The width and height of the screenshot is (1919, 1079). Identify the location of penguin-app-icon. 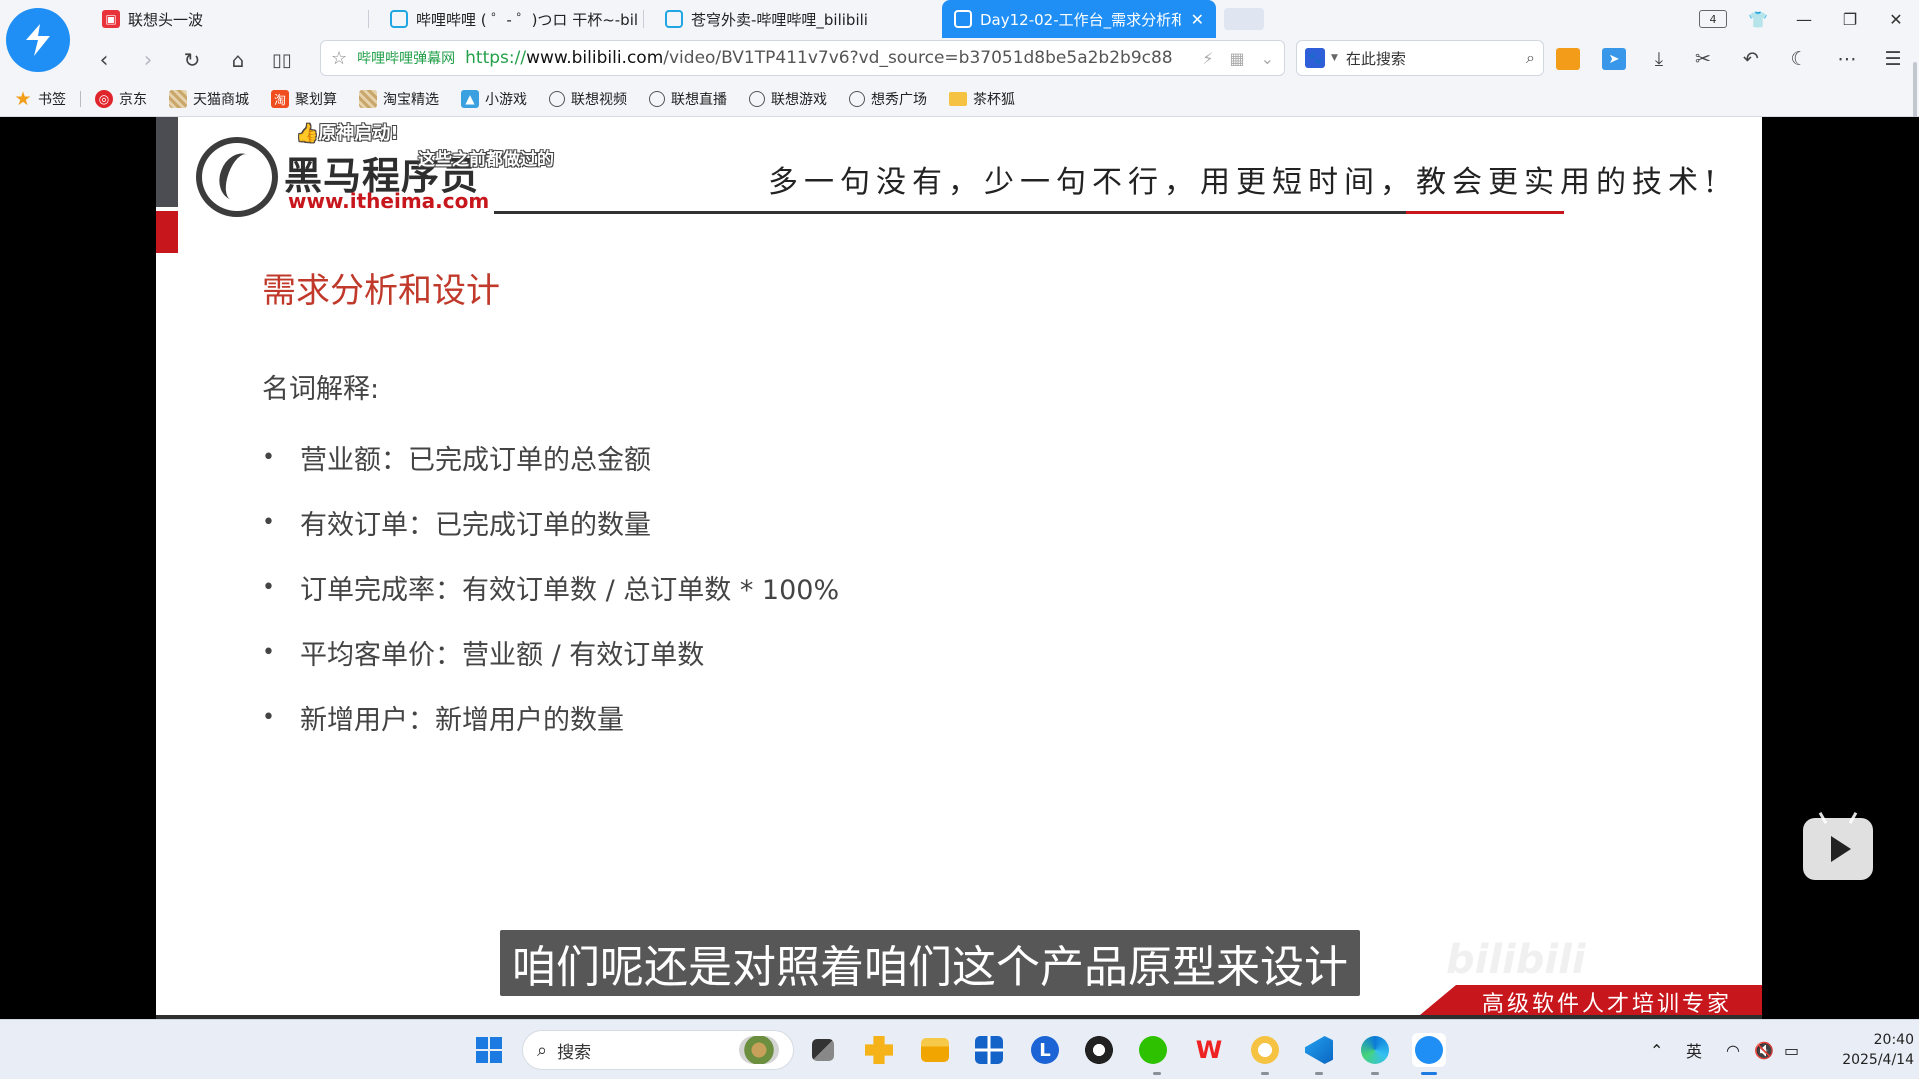
(1099, 1050).